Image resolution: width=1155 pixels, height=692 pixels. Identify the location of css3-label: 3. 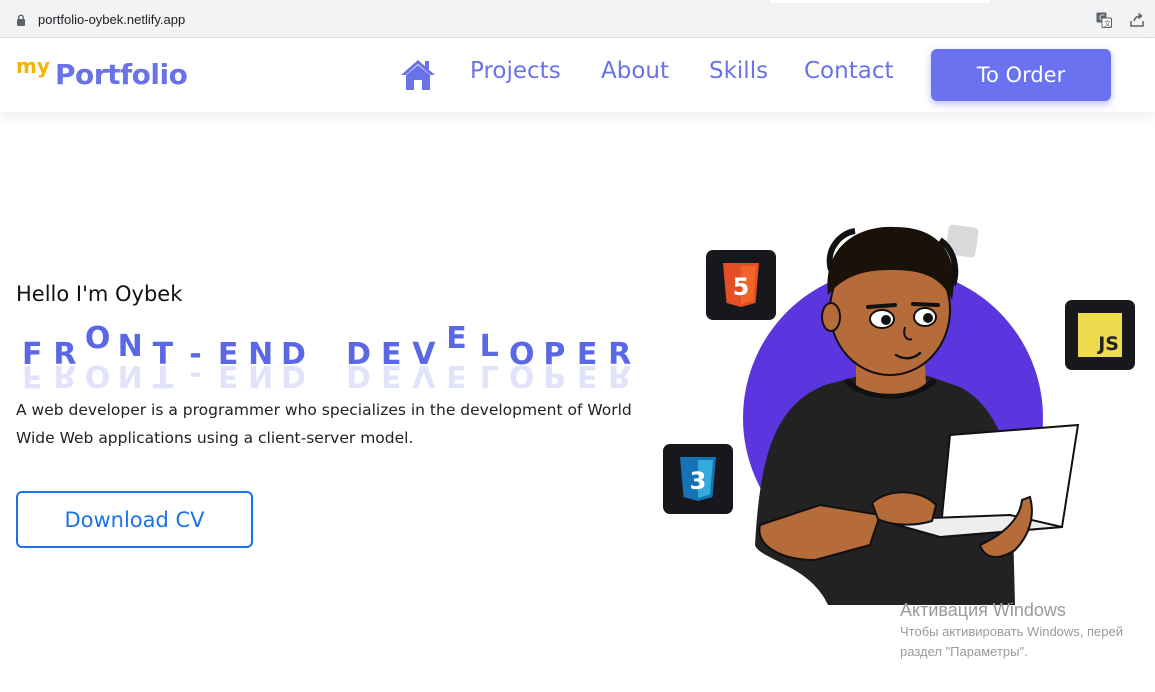
(698, 481).